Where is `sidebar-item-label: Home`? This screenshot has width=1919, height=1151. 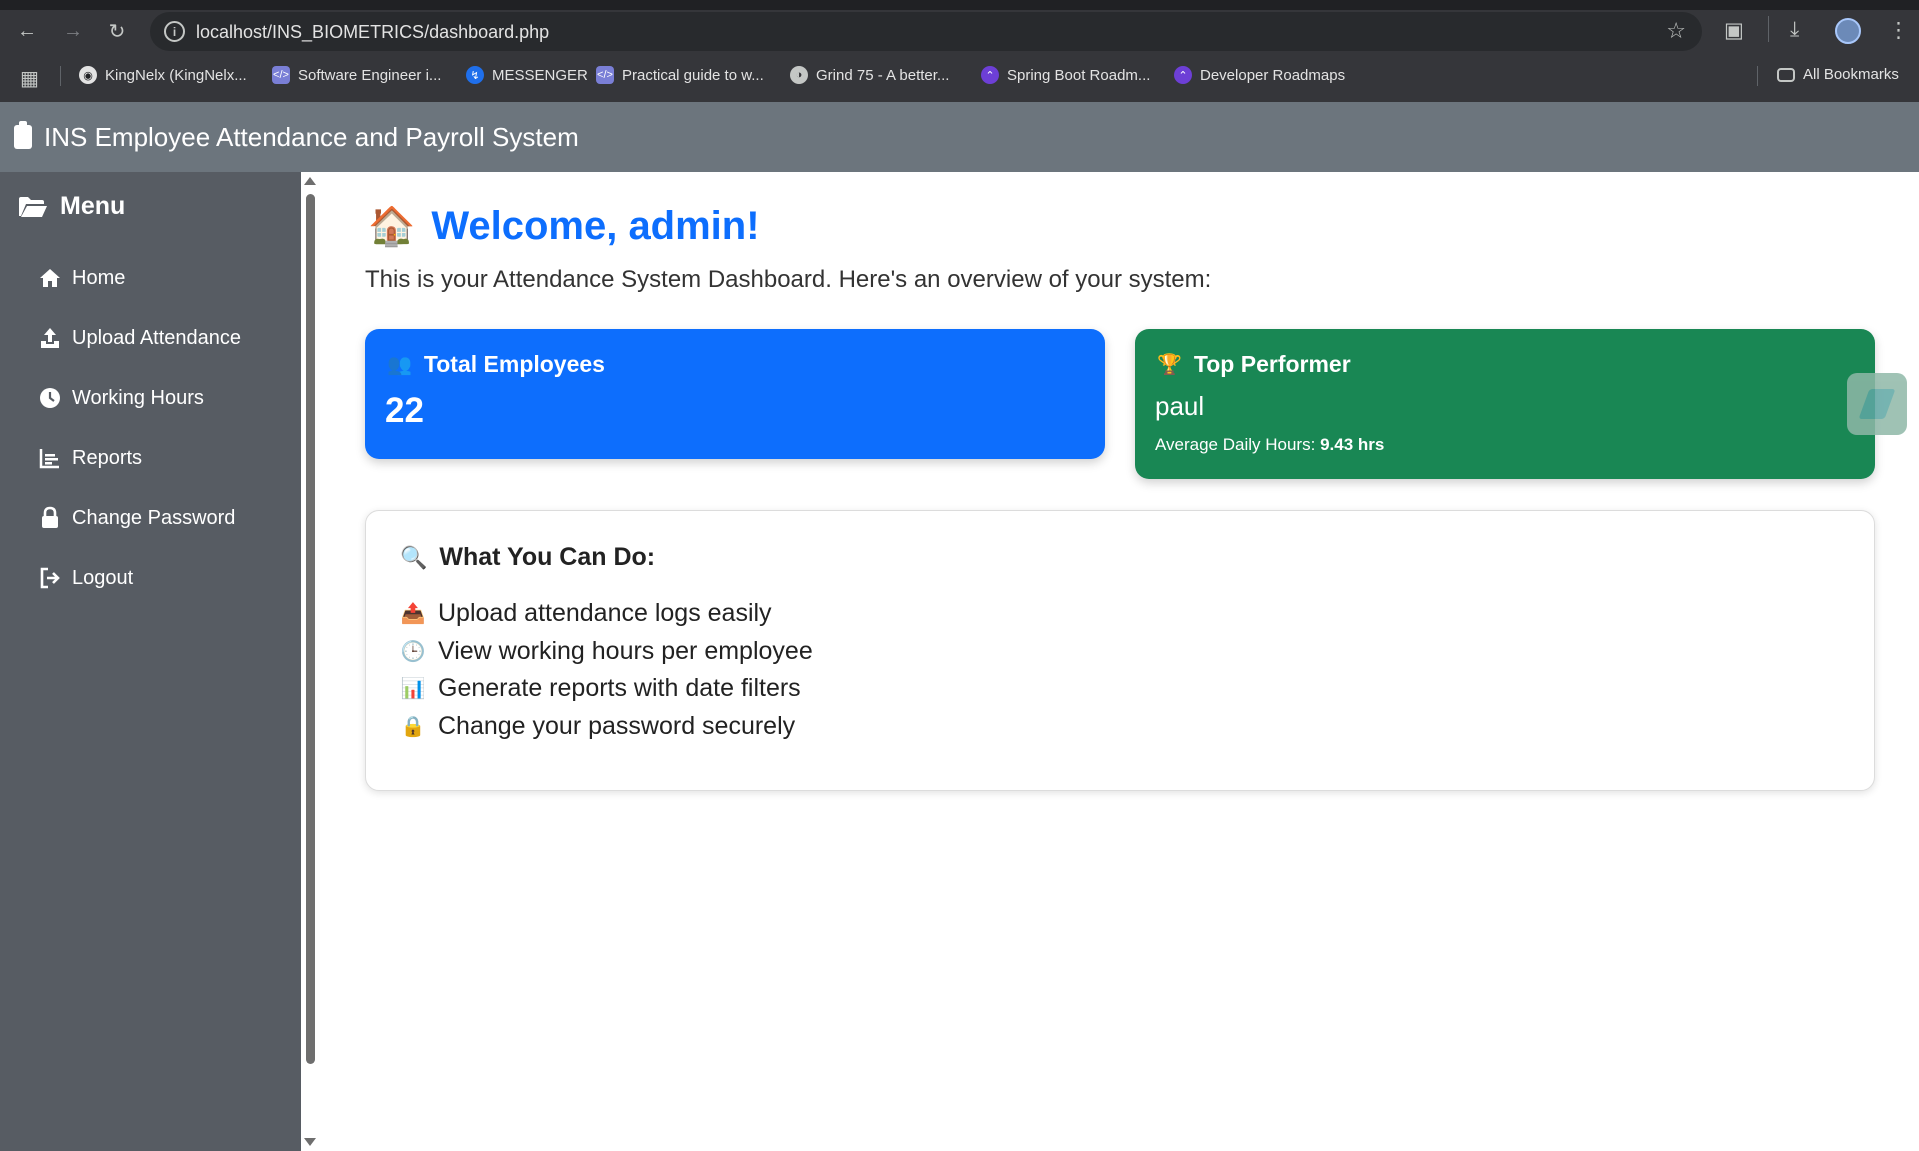
sidebar-item-label: Home is located at coordinates (99, 277).